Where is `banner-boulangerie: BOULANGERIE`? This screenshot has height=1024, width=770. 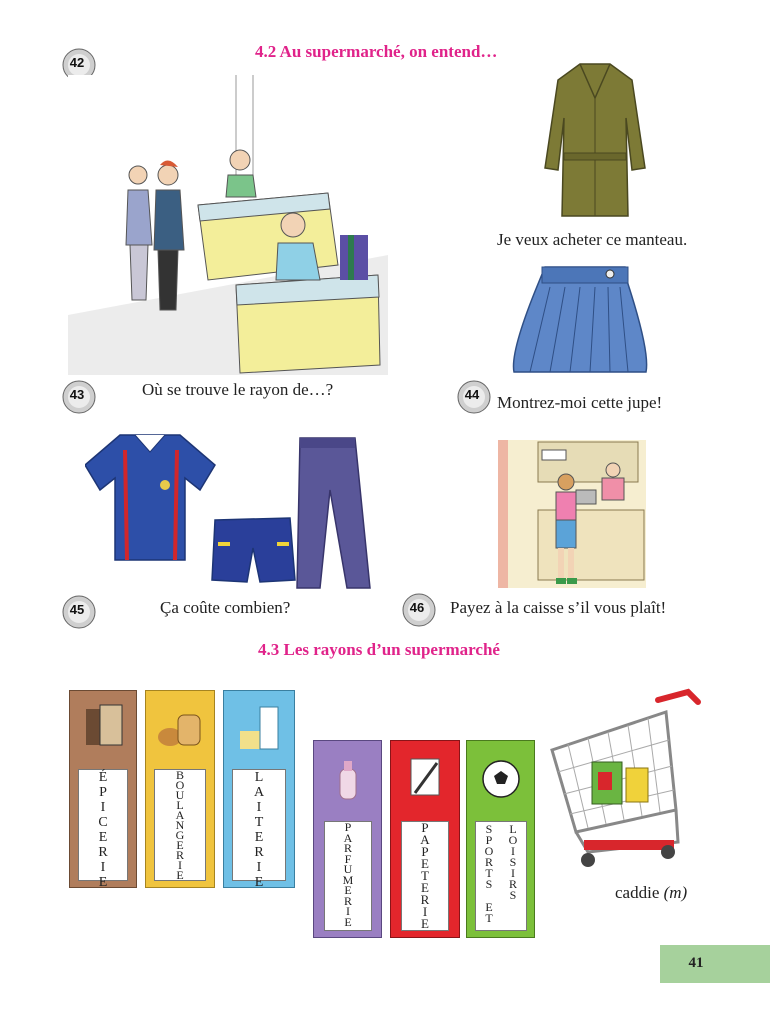
banner-boulangerie: BOULANGERIE is located at coordinates (180, 789).